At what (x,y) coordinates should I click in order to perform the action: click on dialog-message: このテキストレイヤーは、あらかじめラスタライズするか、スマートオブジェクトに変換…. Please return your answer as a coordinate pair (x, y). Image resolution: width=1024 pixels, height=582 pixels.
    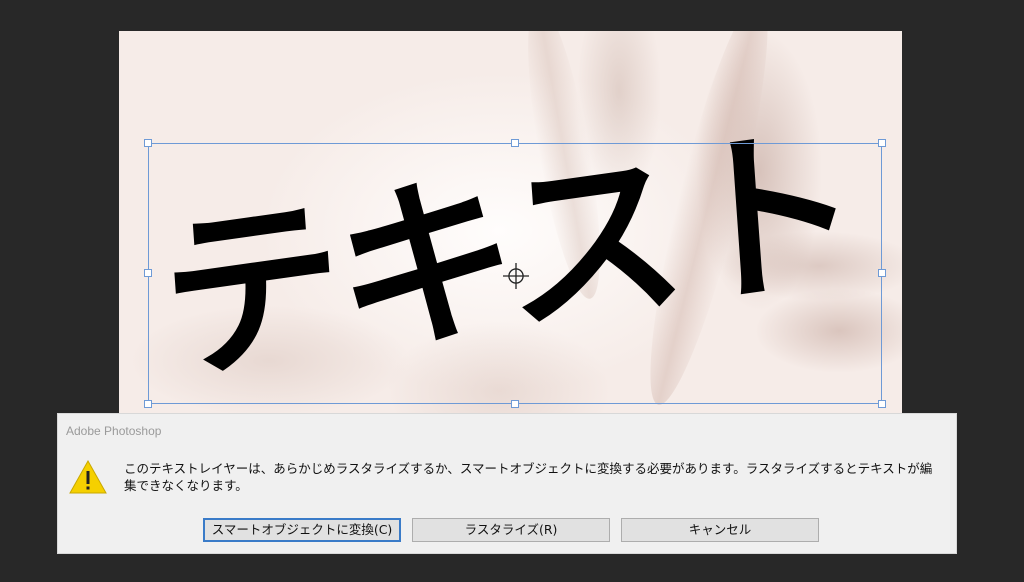
    Looking at the image, I should click on (528, 477).